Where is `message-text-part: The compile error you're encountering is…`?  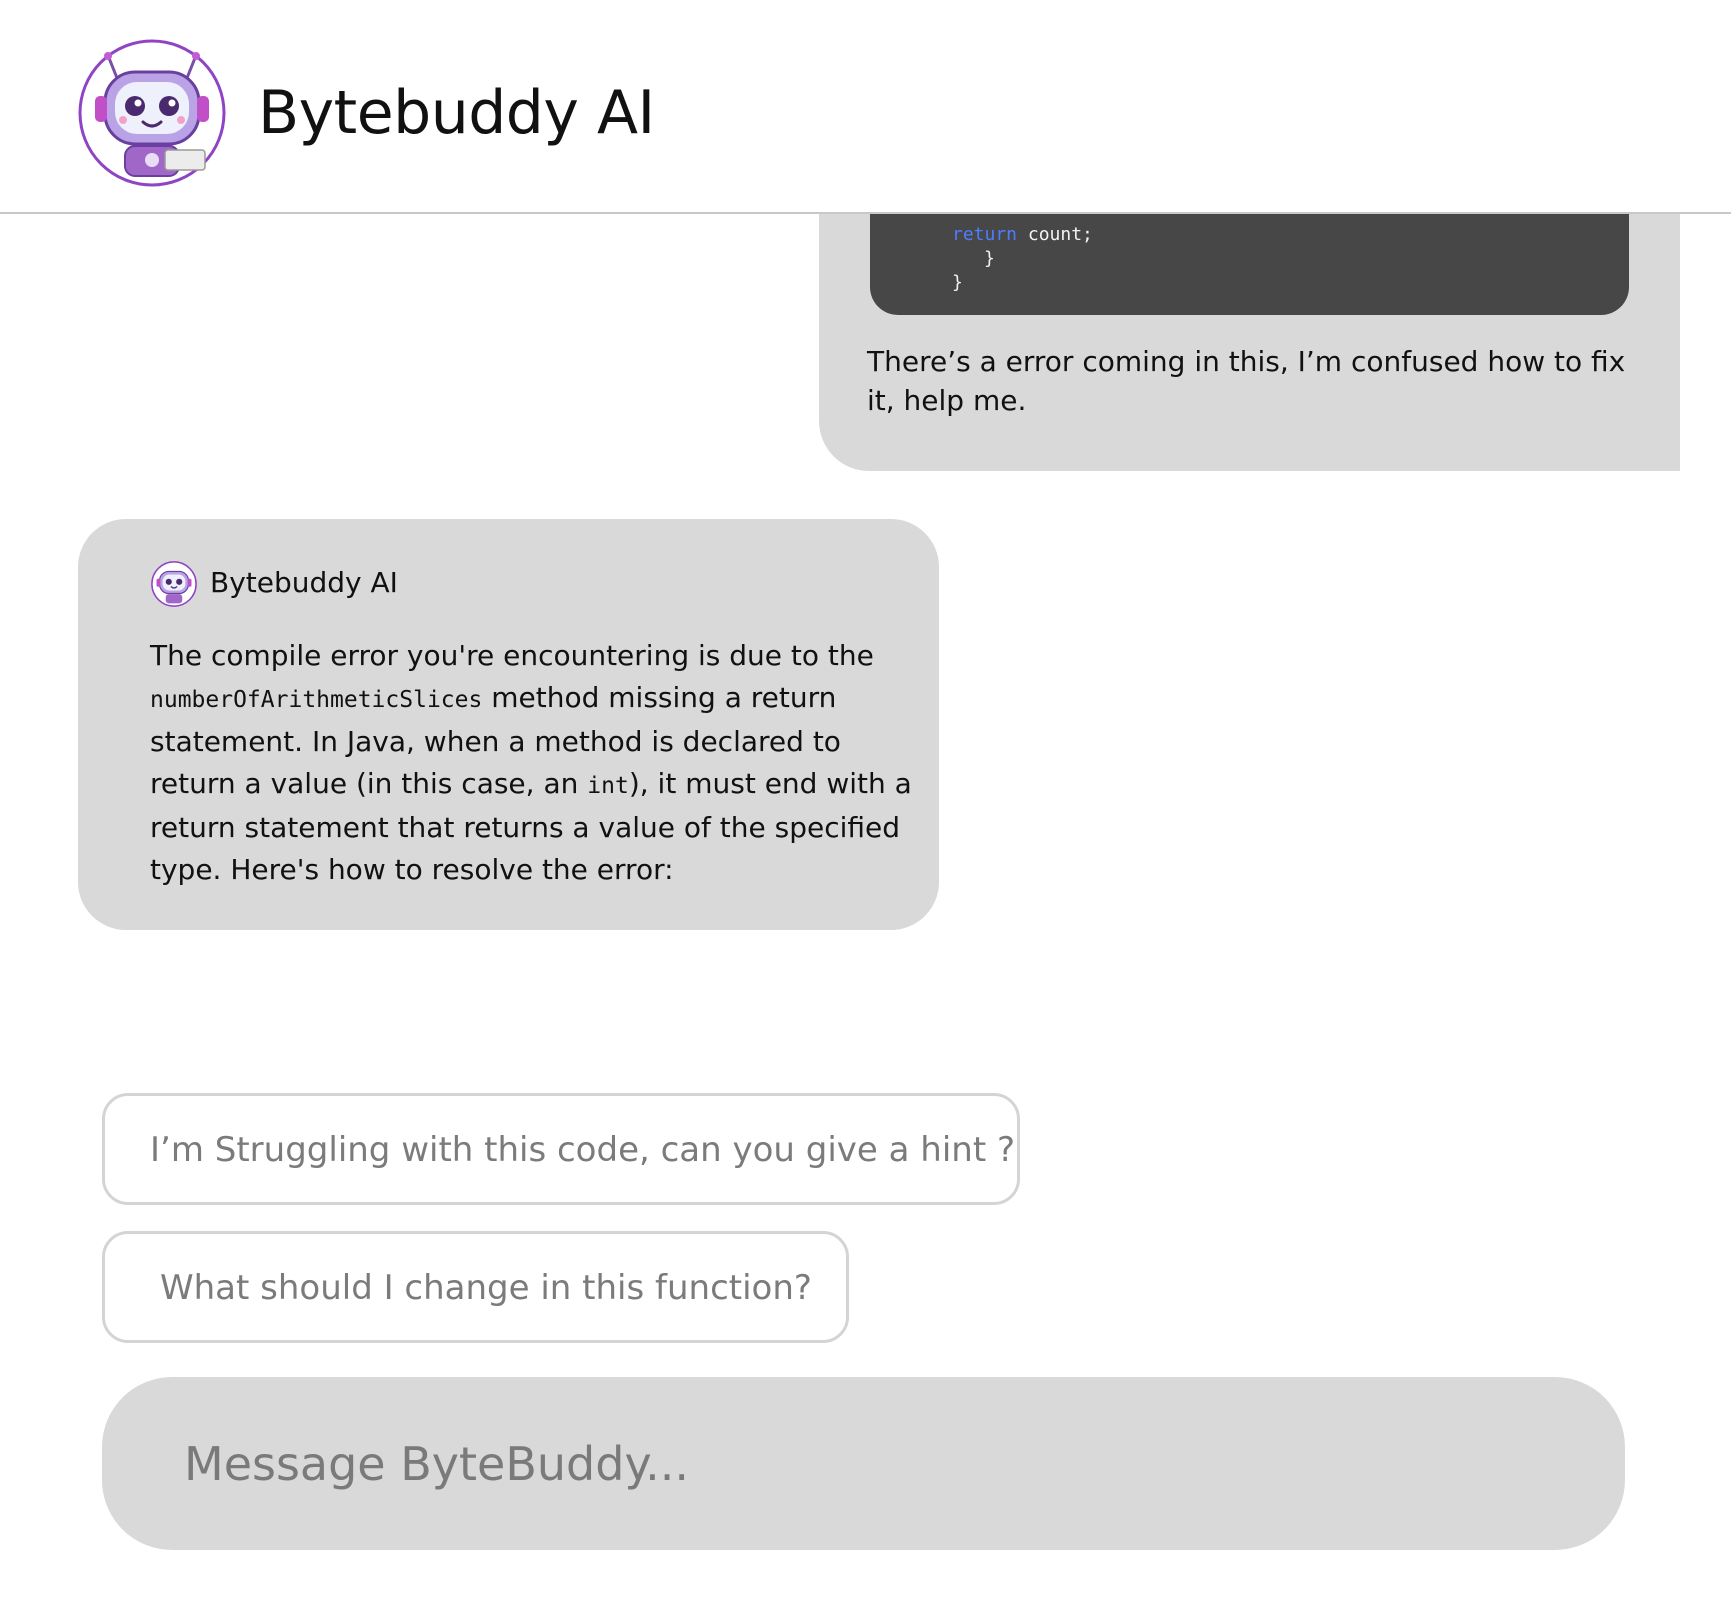
message-text-part: The compile error you're encountering is… is located at coordinates (512, 655).